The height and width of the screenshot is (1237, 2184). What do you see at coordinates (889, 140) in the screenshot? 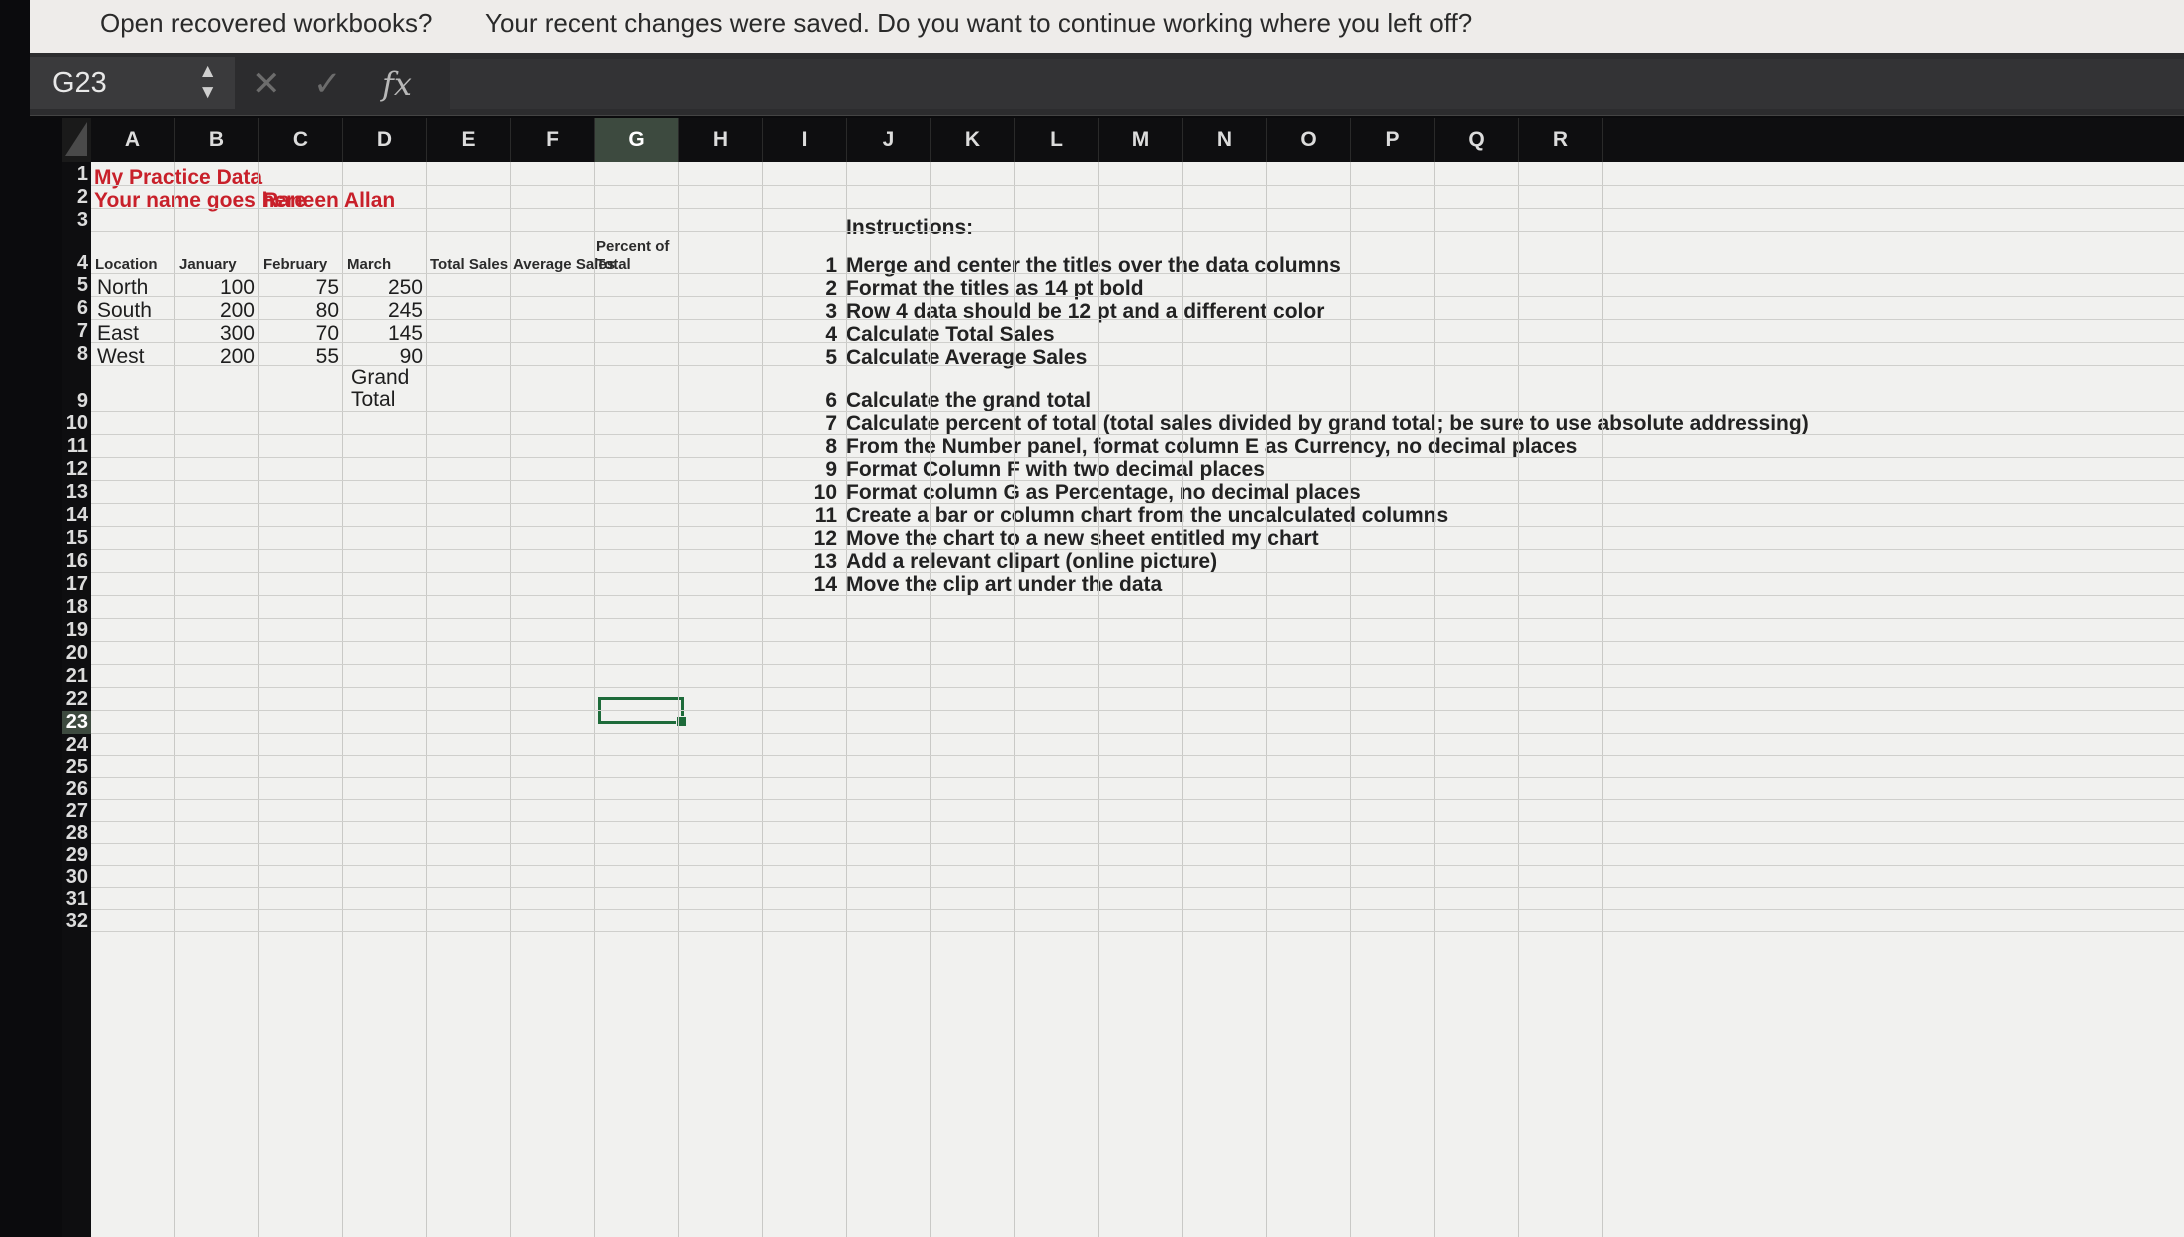
I see `column-header-j: J` at bounding box center [889, 140].